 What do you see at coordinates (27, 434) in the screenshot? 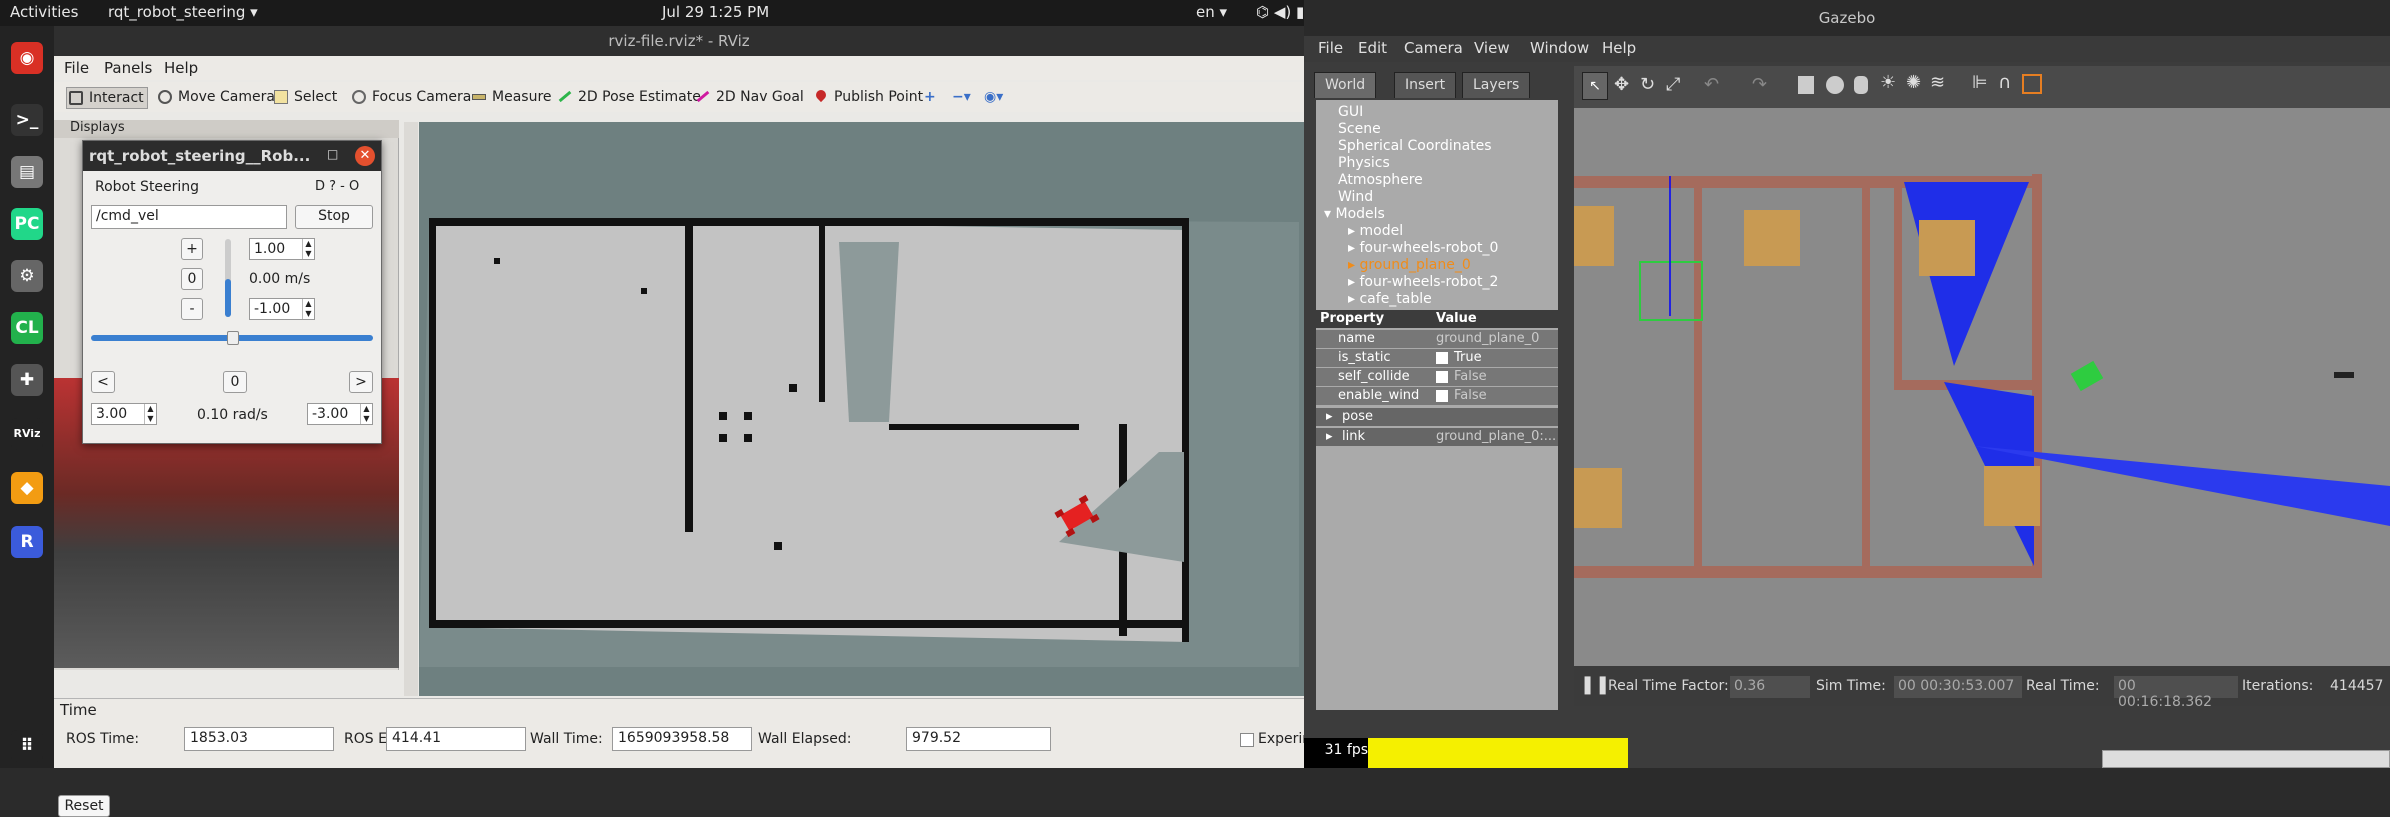
I see `rviz-icon: RViz` at bounding box center [27, 434].